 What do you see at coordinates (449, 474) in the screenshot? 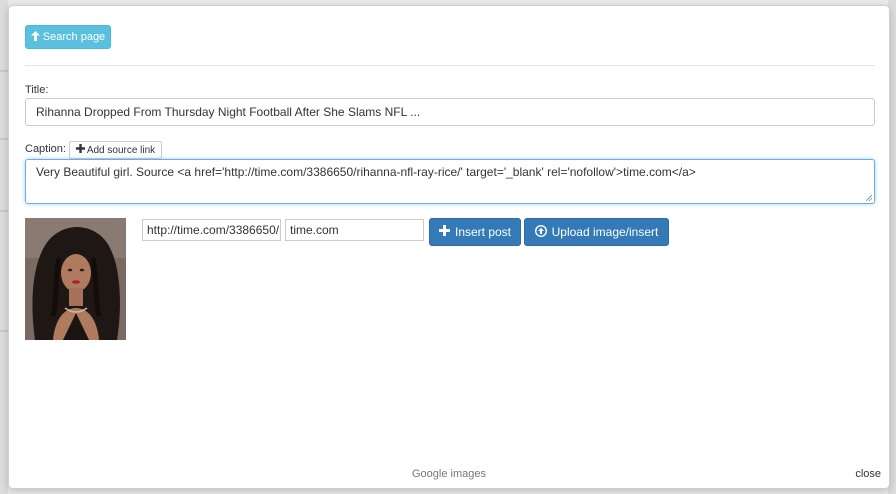
I see `provider-label: Google images` at bounding box center [449, 474].